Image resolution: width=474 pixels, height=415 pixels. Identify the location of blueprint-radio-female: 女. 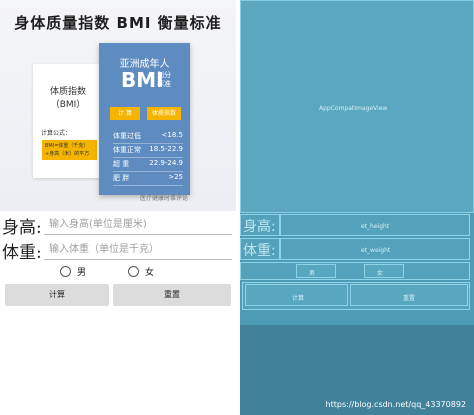
(384, 271).